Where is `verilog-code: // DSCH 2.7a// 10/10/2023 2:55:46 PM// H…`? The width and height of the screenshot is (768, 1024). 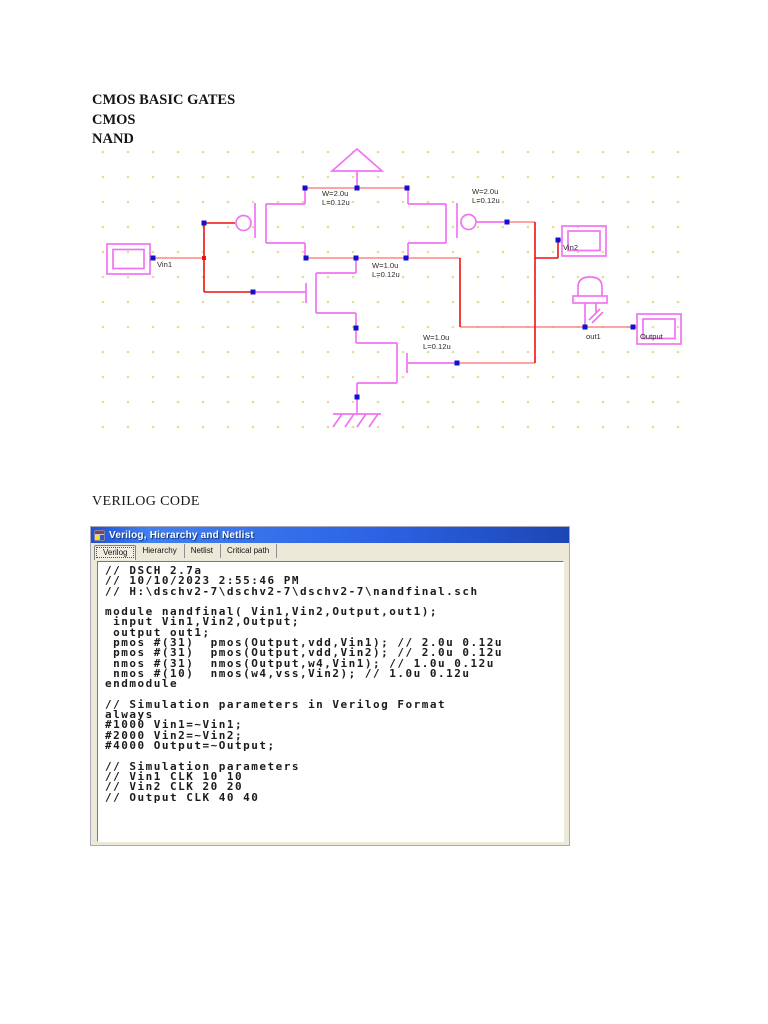 verilog-code: // DSCH 2.7a// 10/10/2023 2:55:46 PM// H… is located at coordinates (330, 682).